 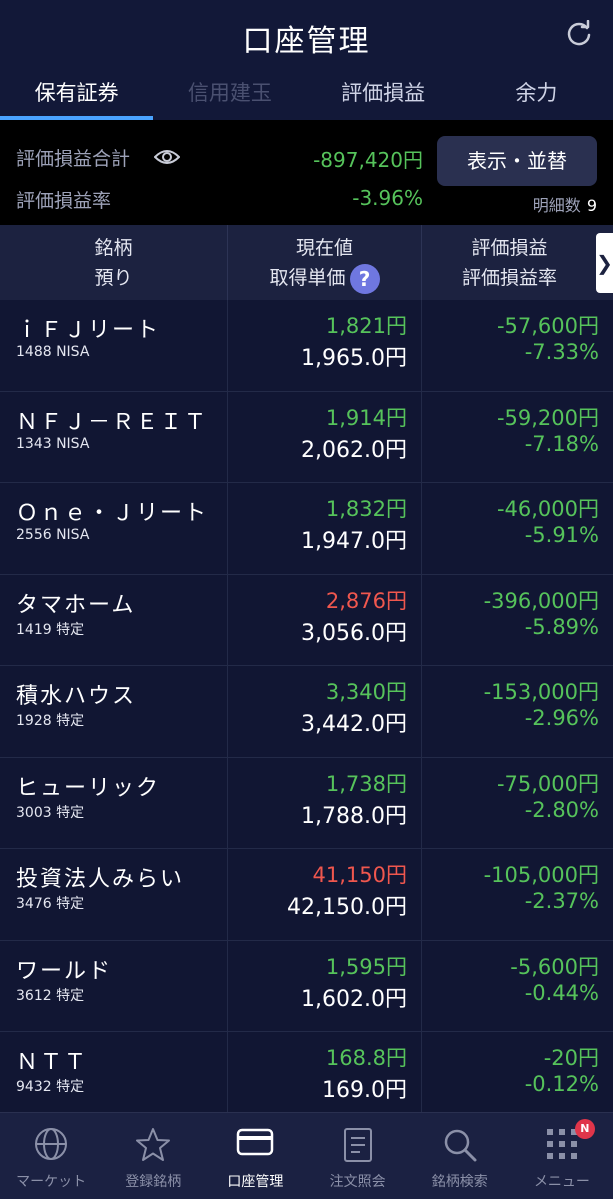 What do you see at coordinates (112, 422) in the screenshot?
I see `stock-name: ＮＦＪ－ＲＥＩＴ` at bounding box center [112, 422].